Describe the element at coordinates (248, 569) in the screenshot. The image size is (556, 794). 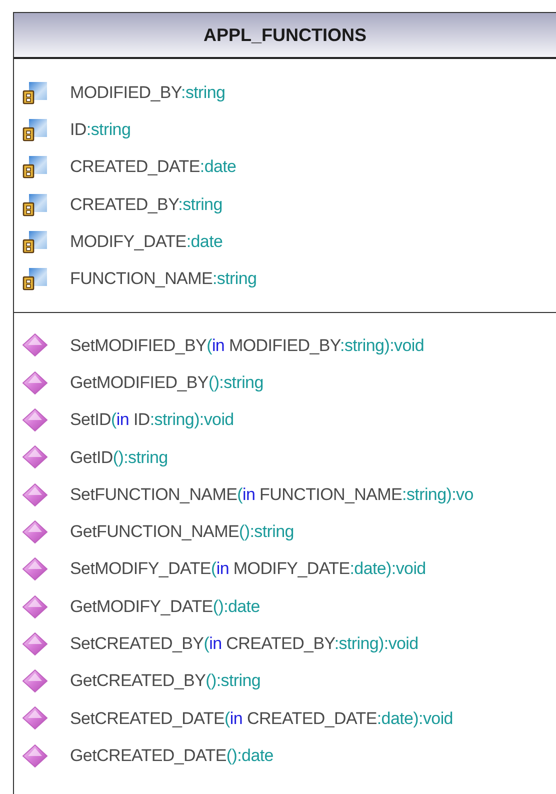
I see `operation-text: SetMODIFY_DATE(in MODIFY_DATE:date):void` at that location.